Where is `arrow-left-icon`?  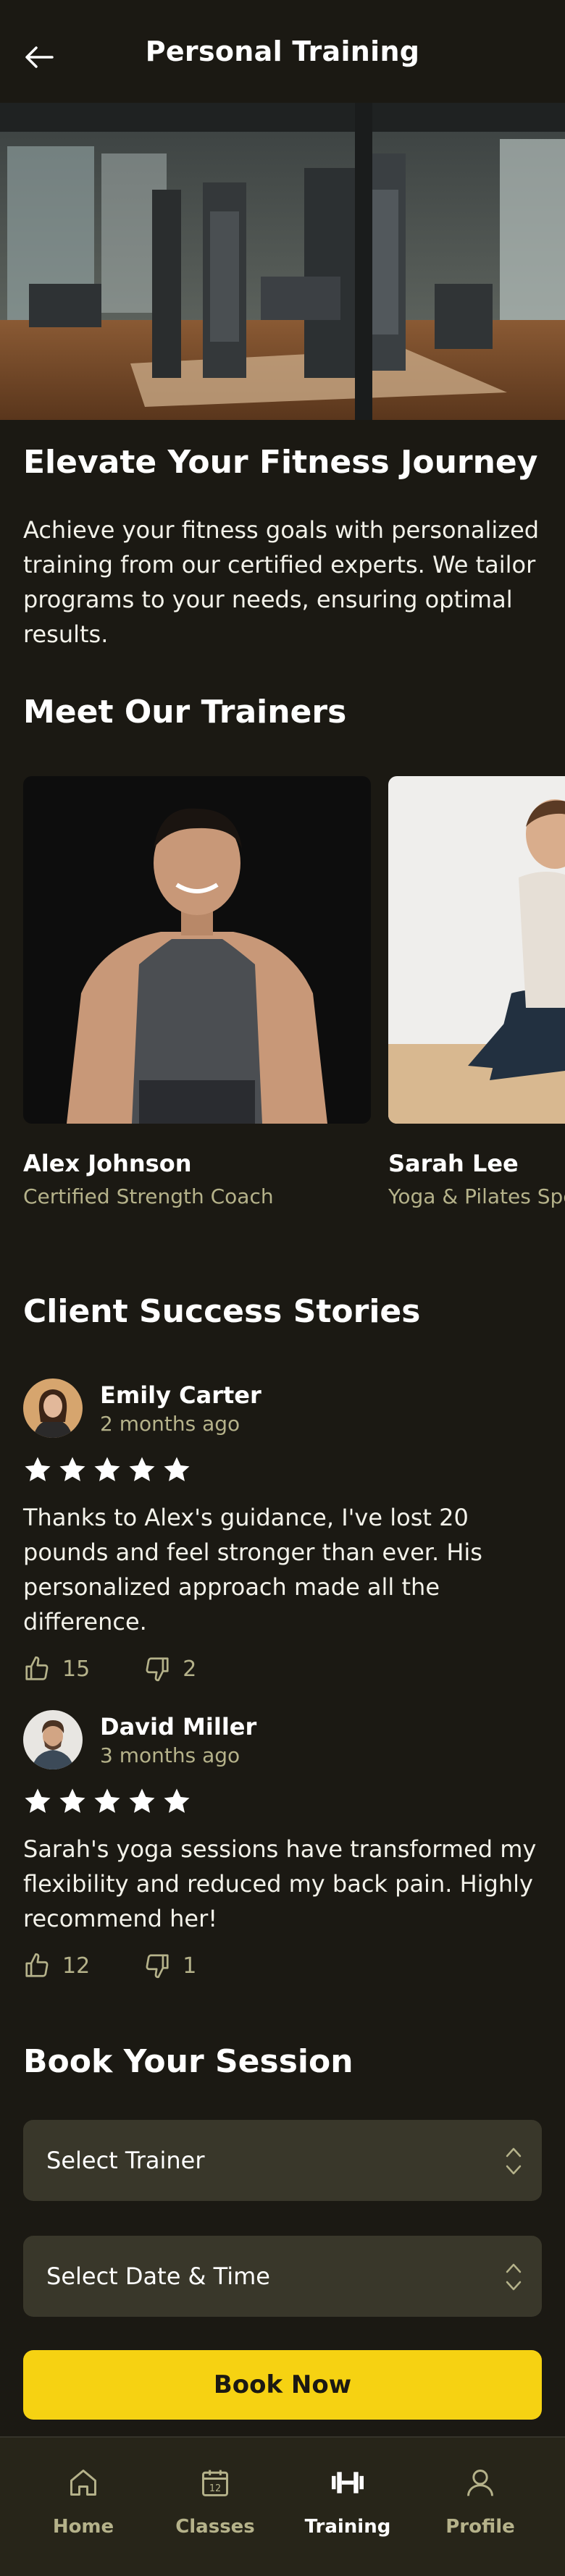
arrow-left-icon is located at coordinates (39, 57).